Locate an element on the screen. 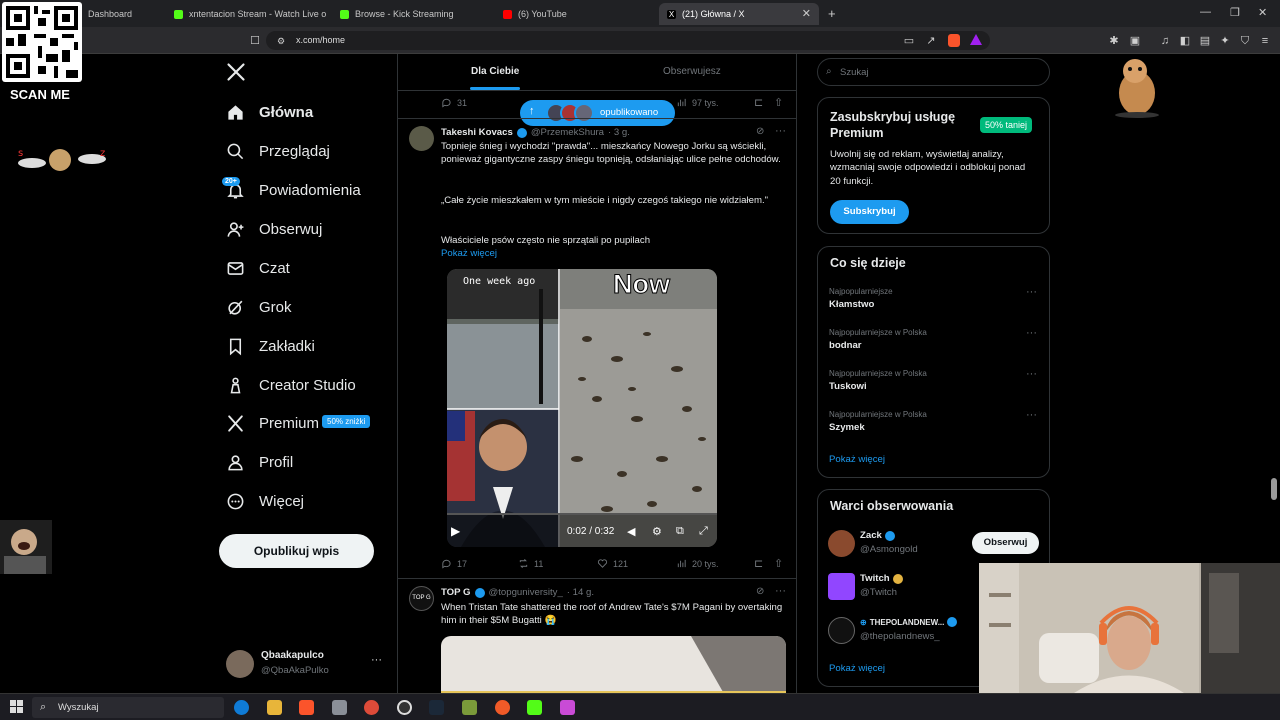  avatar is located at coordinates (421, 138).